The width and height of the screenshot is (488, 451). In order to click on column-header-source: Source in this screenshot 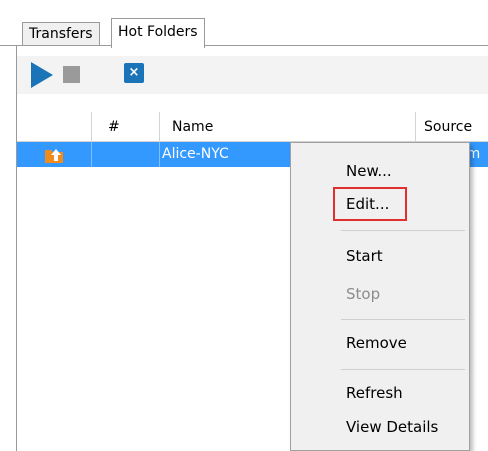, I will do `click(452, 127)`.